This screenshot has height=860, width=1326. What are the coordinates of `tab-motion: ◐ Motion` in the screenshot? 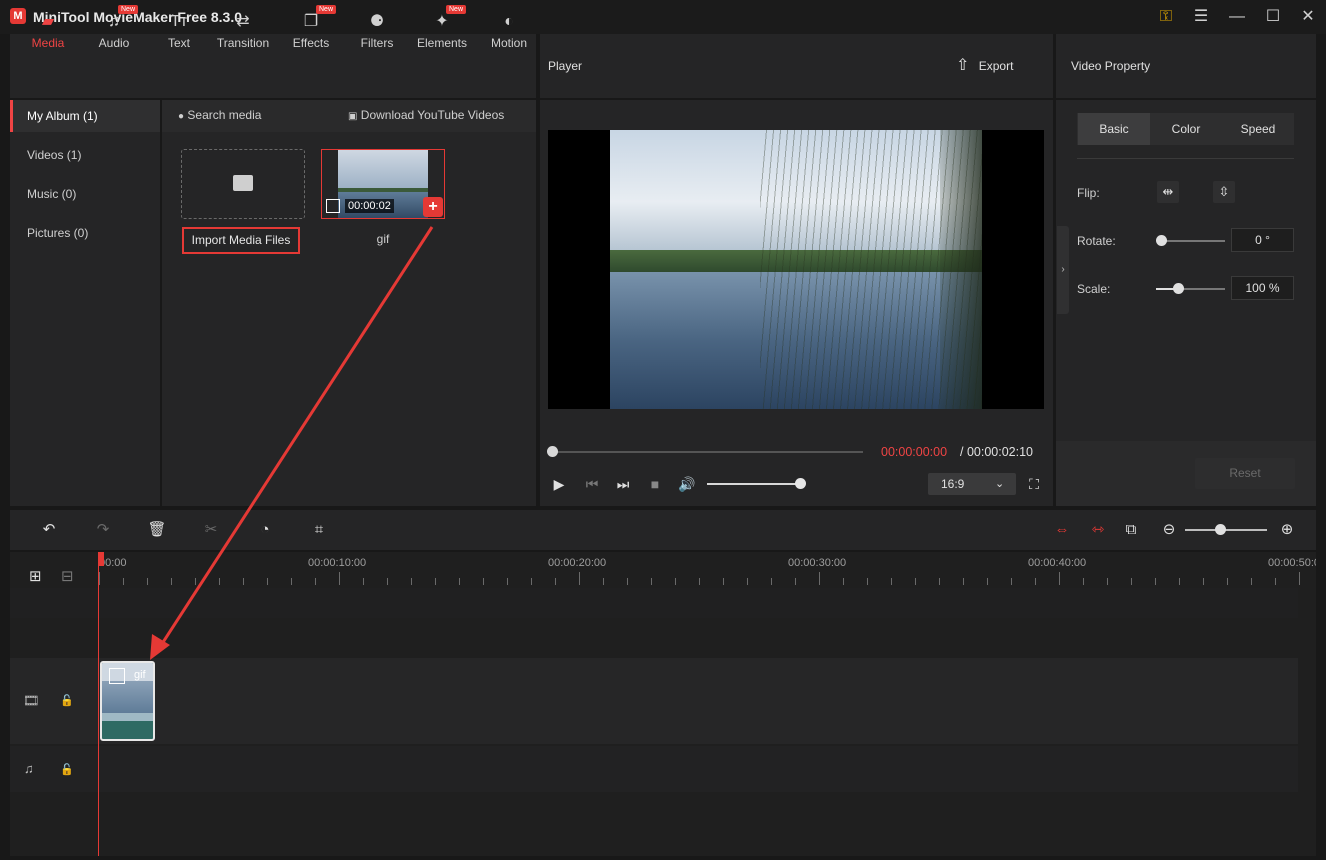 It's located at (509, 32).